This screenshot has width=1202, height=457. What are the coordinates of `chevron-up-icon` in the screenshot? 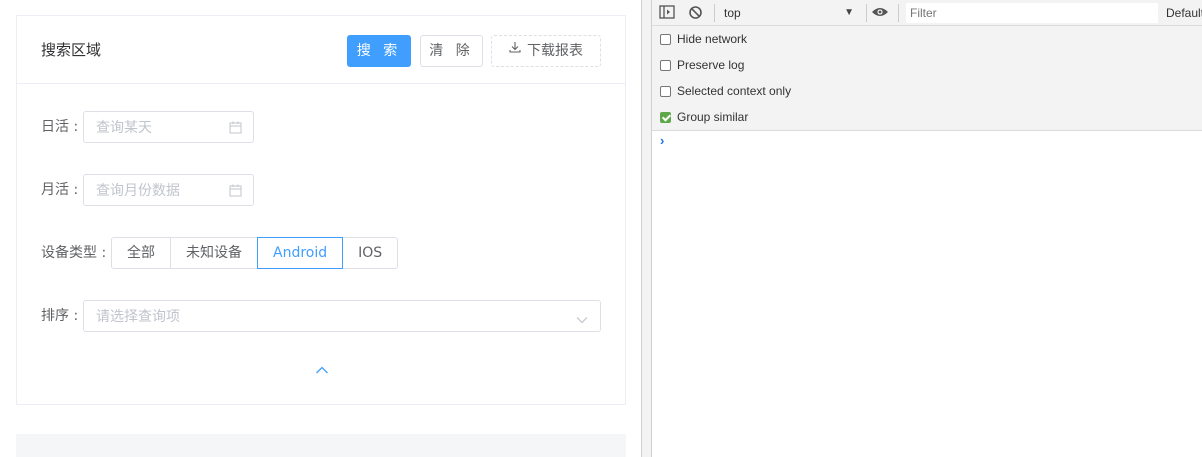 It's located at (322, 368).